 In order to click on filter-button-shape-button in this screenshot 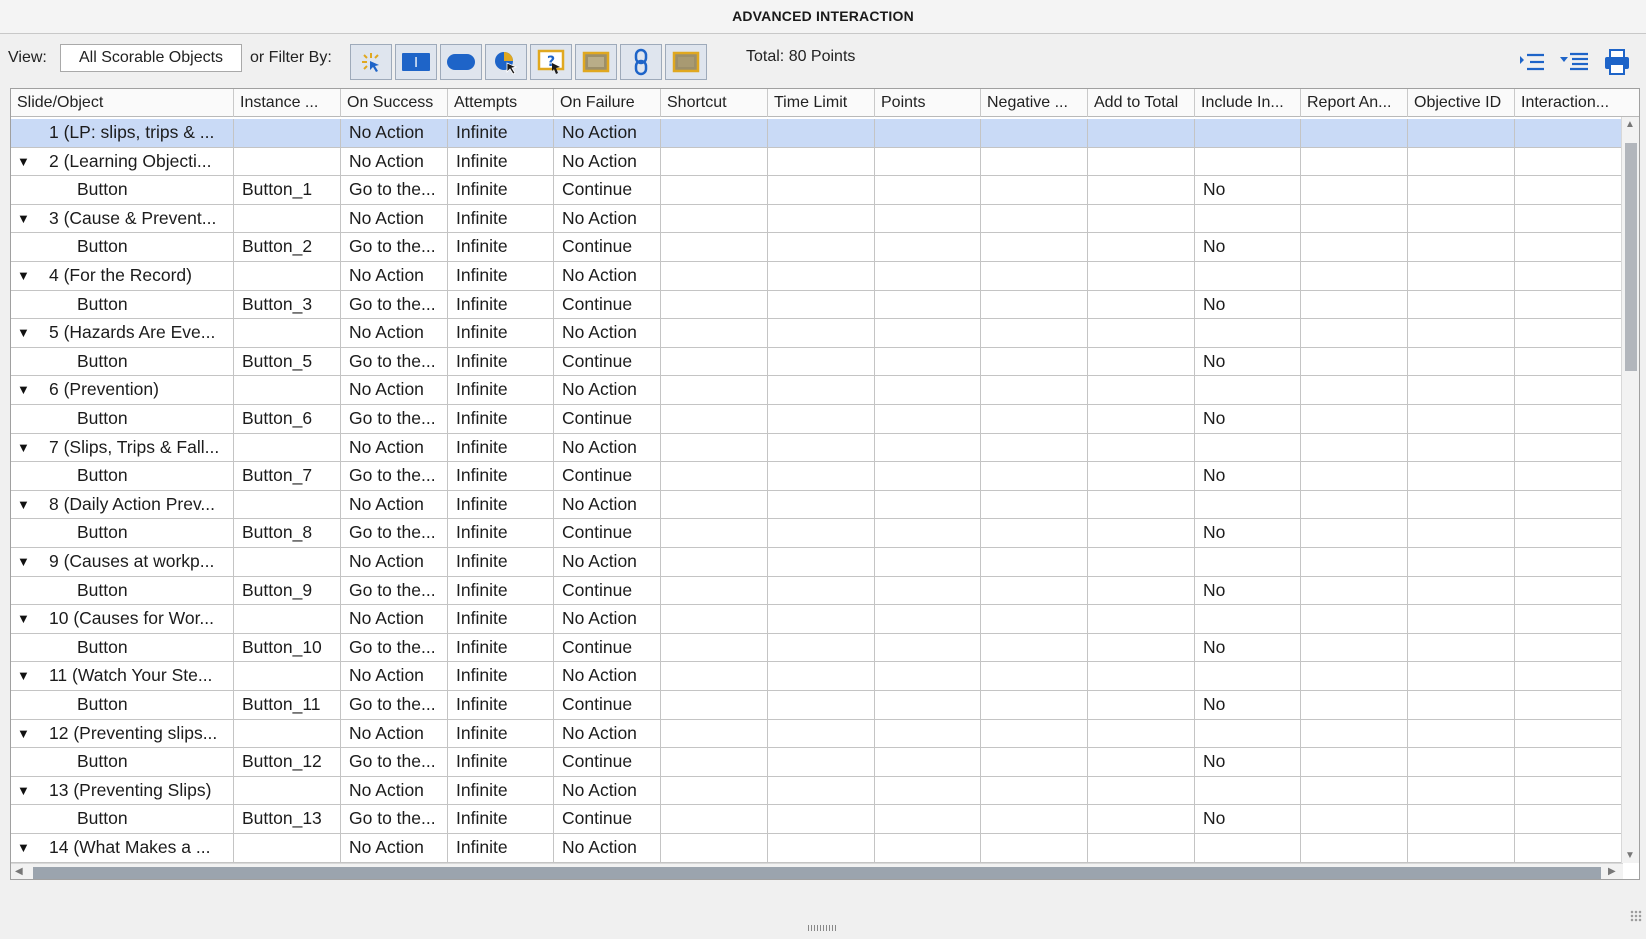, I will do `click(461, 62)`.